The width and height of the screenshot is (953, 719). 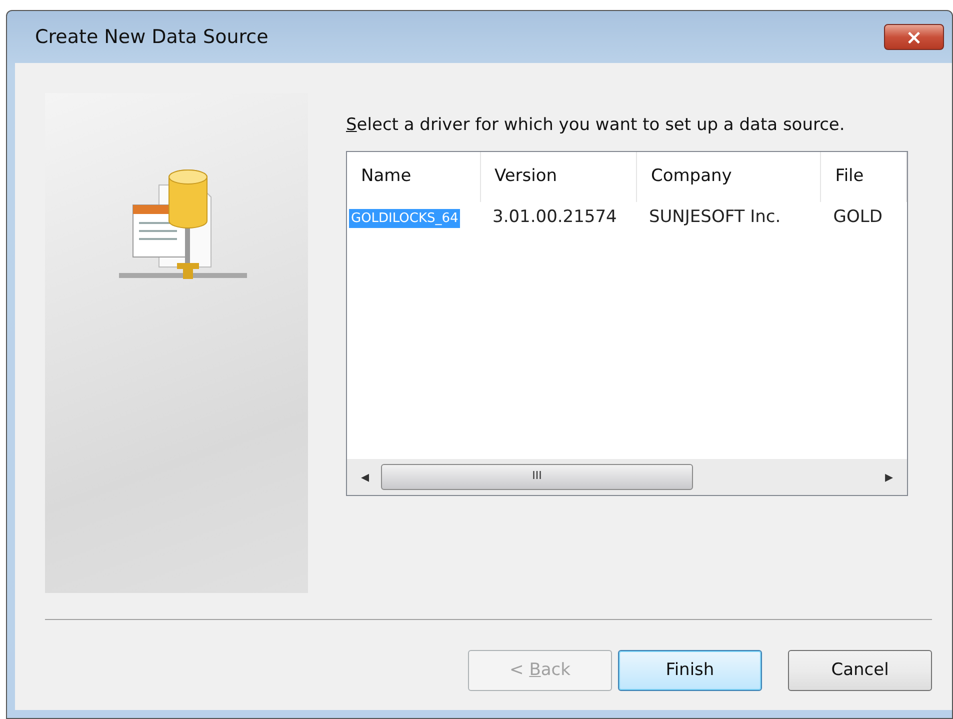 I want to click on dialog-button: Cancel, so click(x=860, y=670).